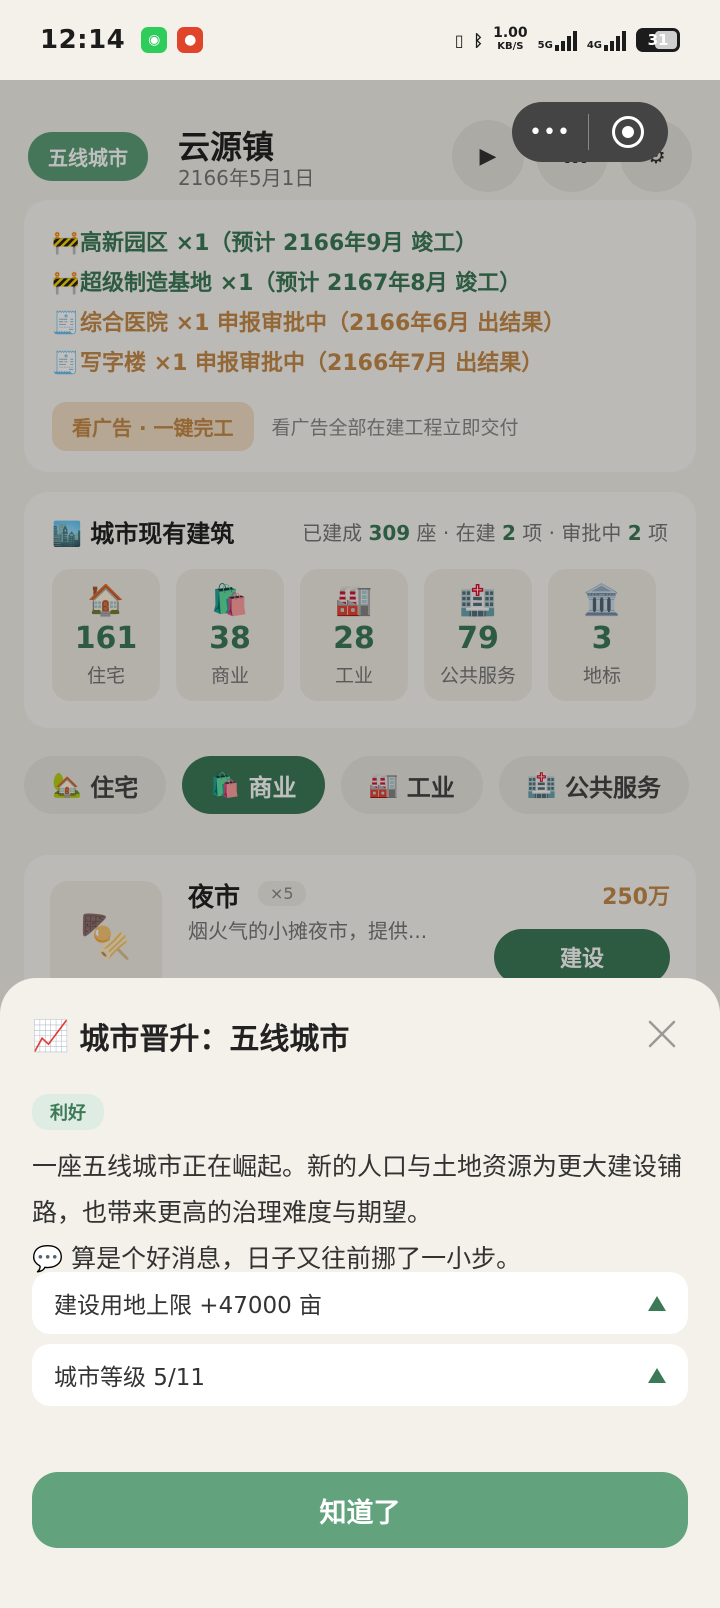 This screenshot has height=1608, width=720. I want to click on close-miniprogram-button, so click(628, 132).